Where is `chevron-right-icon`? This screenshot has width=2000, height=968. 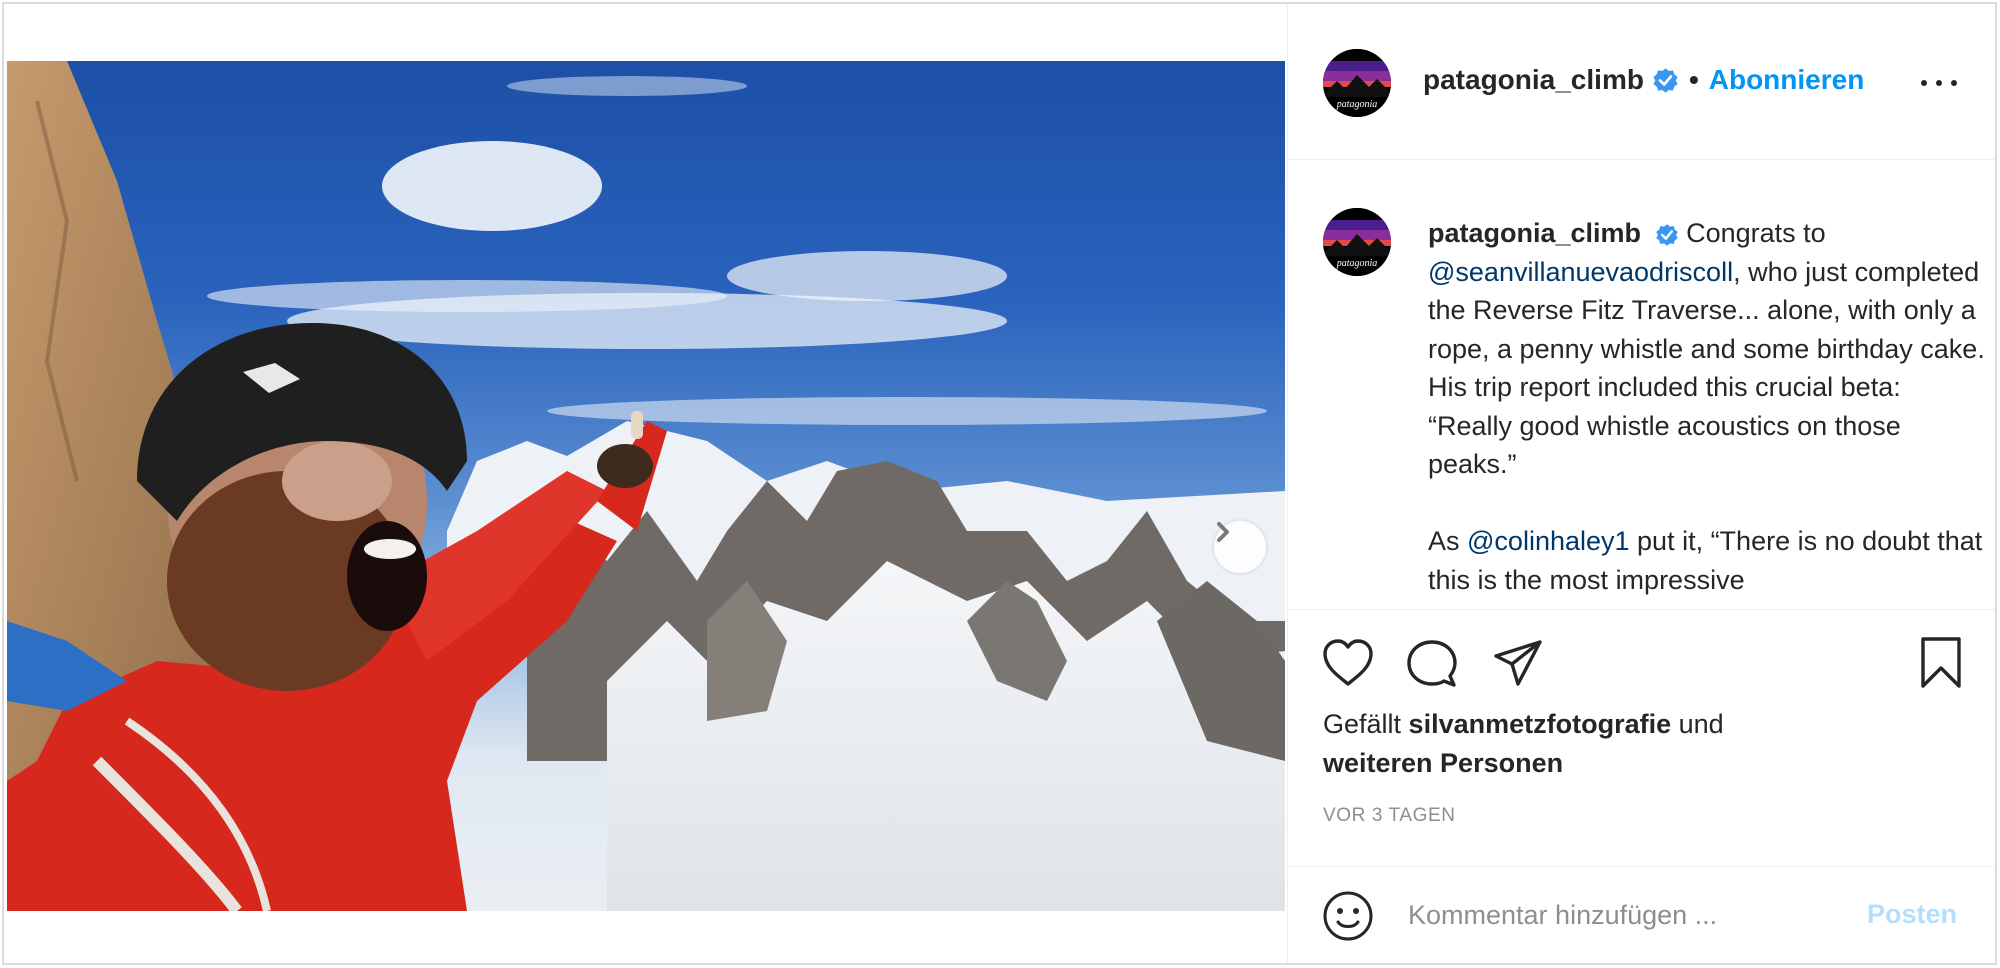
chevron-right-icon is located at coordinates (1223, 532).